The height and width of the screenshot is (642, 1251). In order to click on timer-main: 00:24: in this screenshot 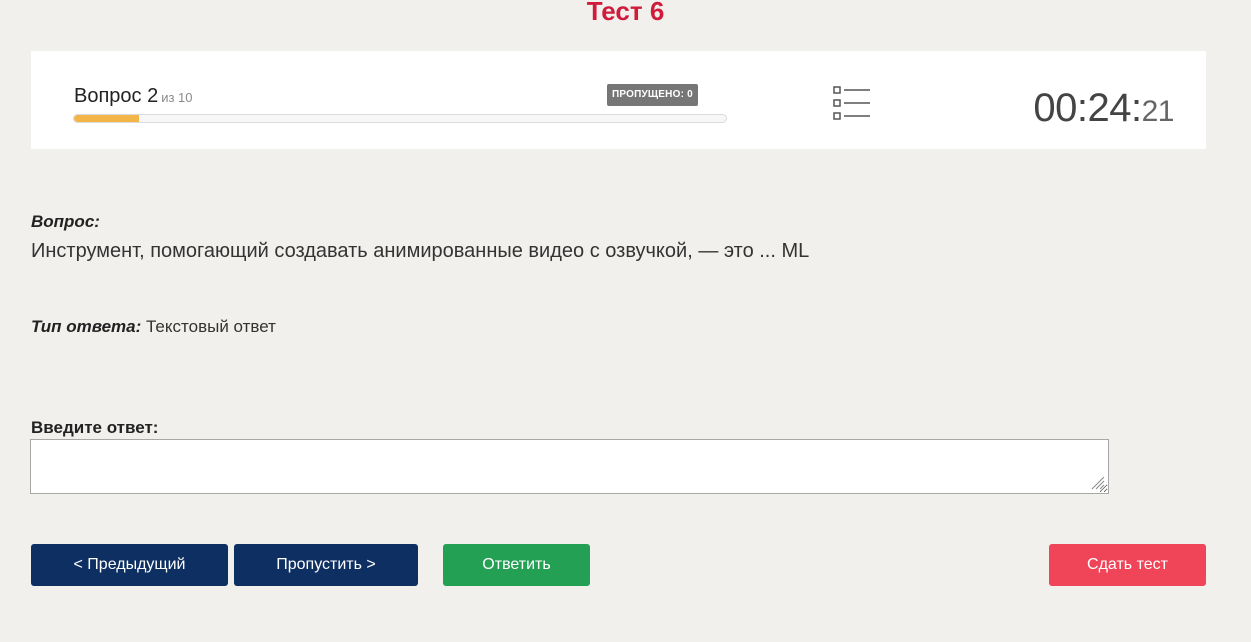, I will do `click(1087, 108)`.